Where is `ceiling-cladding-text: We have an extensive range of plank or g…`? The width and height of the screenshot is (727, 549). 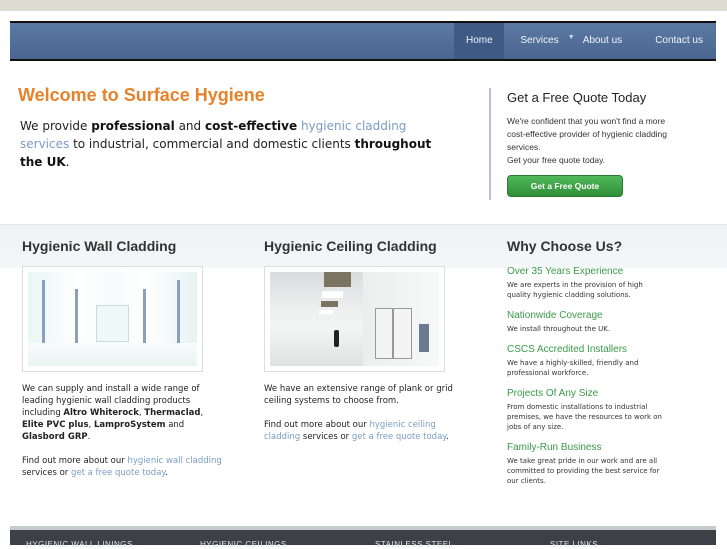 ceiling-cladding-text: We have an extensive range of plank or g… is located at coordinates (361, 419).